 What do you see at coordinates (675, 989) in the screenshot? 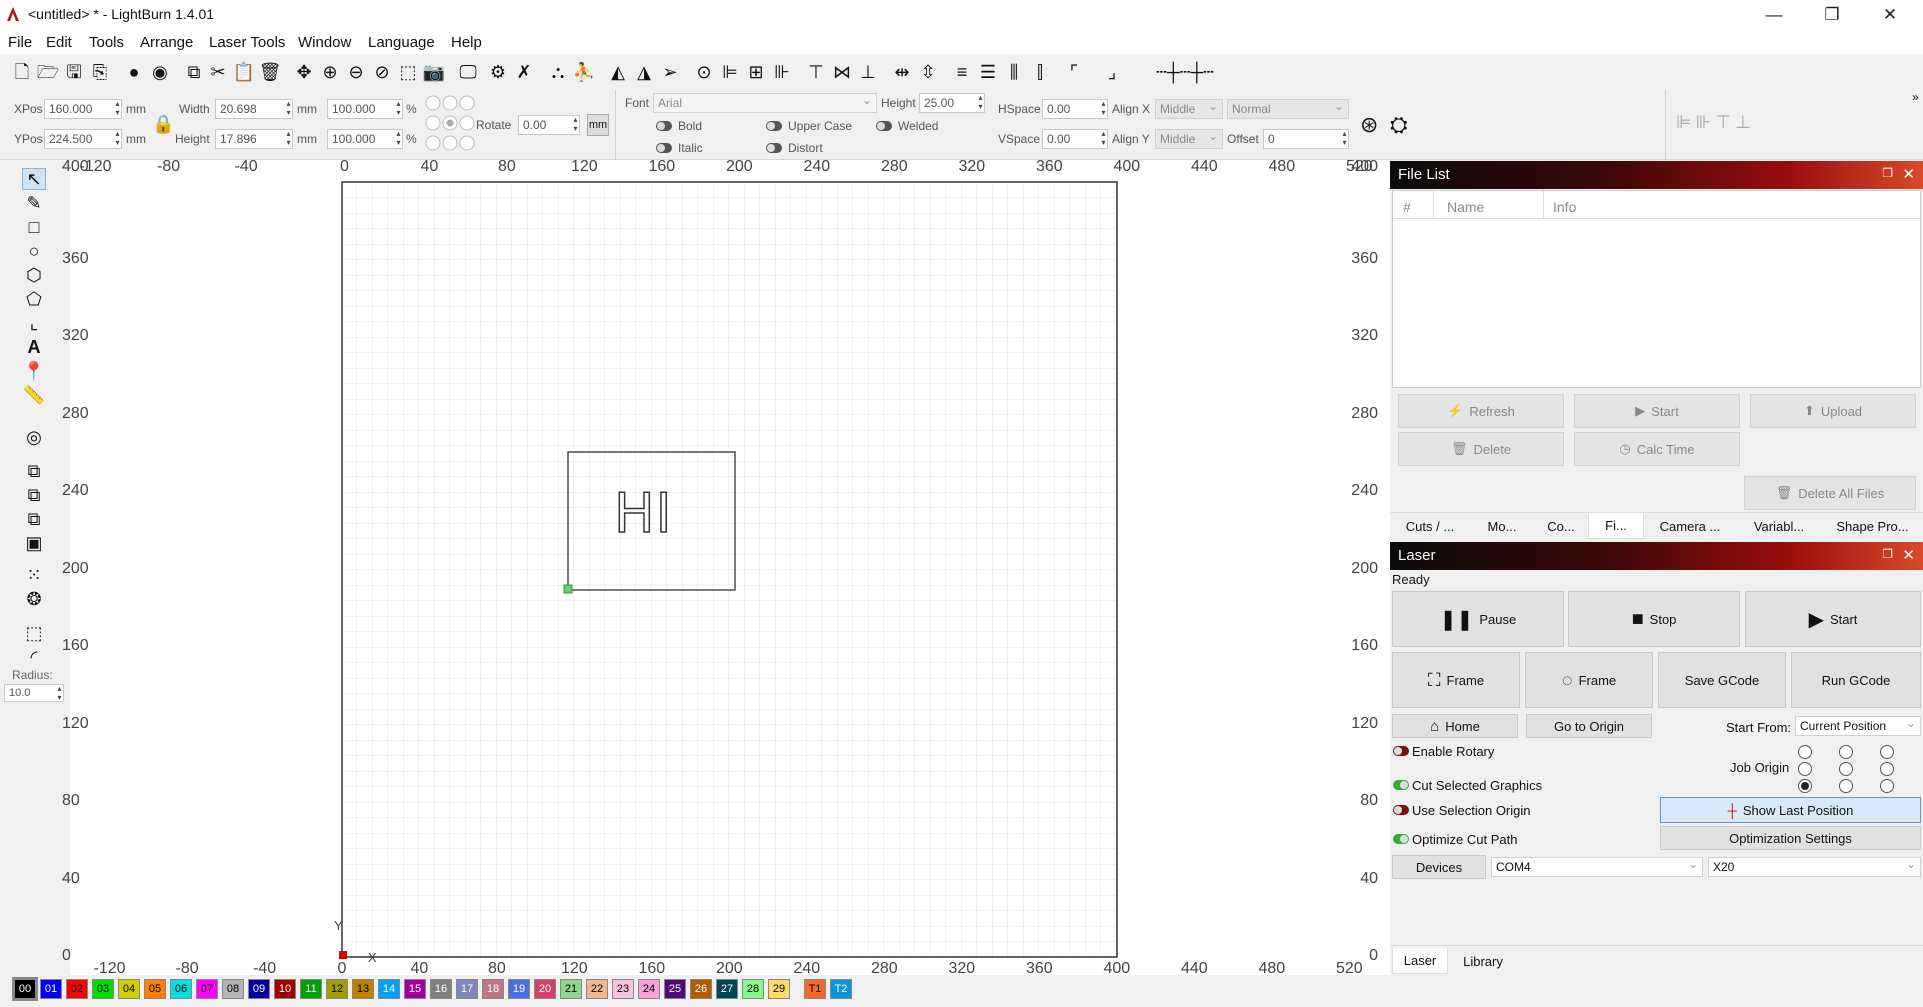
I see `palette-swatch: 25` at bounding box center [675, 989].